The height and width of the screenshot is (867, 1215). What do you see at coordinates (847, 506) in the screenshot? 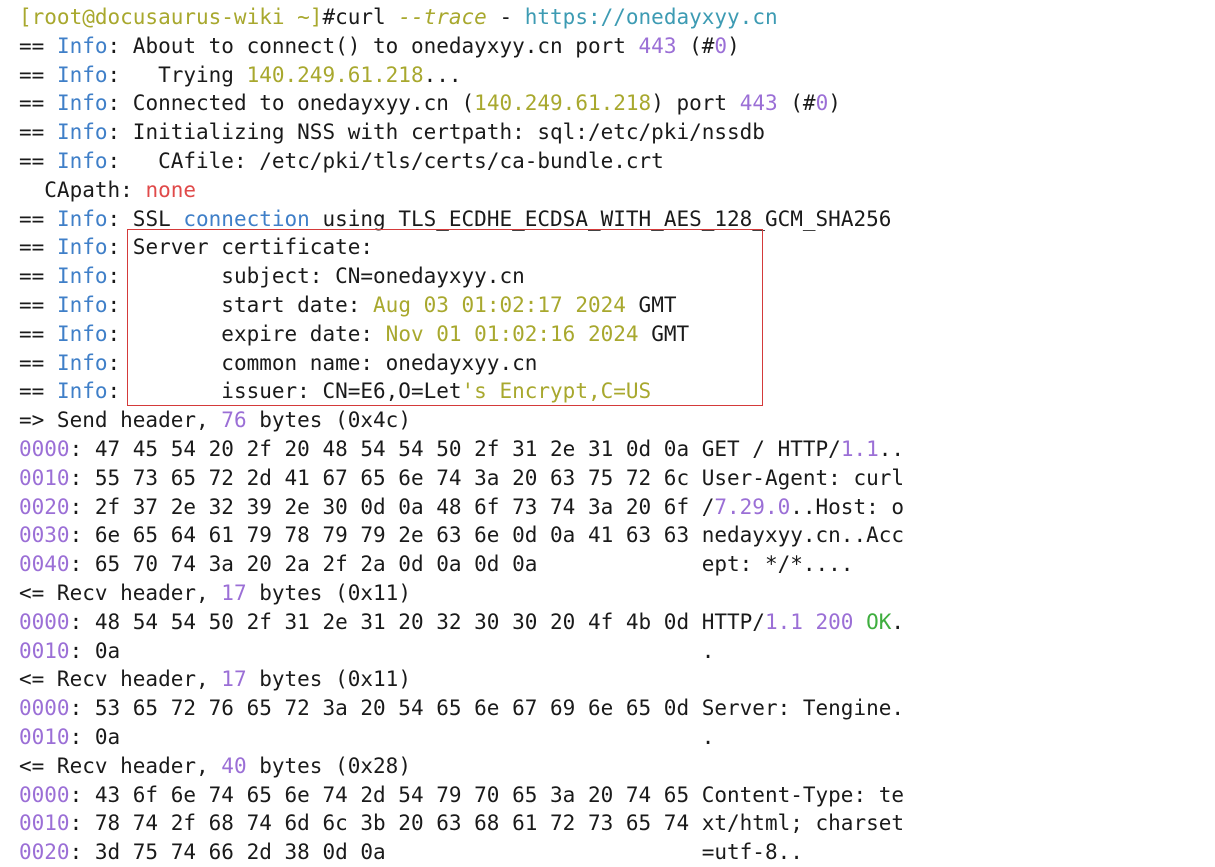
I see `terminal-text: ..Host: o` at bounding box center [847, 506].